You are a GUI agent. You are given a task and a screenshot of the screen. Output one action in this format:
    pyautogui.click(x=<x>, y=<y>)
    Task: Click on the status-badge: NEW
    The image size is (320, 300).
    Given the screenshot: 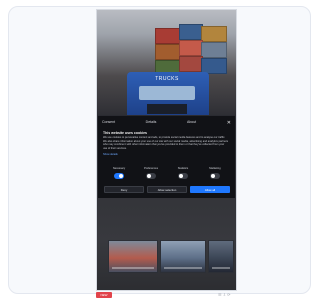 What is the action you would take?
    pyautogui.click(x=104, y=295)
    